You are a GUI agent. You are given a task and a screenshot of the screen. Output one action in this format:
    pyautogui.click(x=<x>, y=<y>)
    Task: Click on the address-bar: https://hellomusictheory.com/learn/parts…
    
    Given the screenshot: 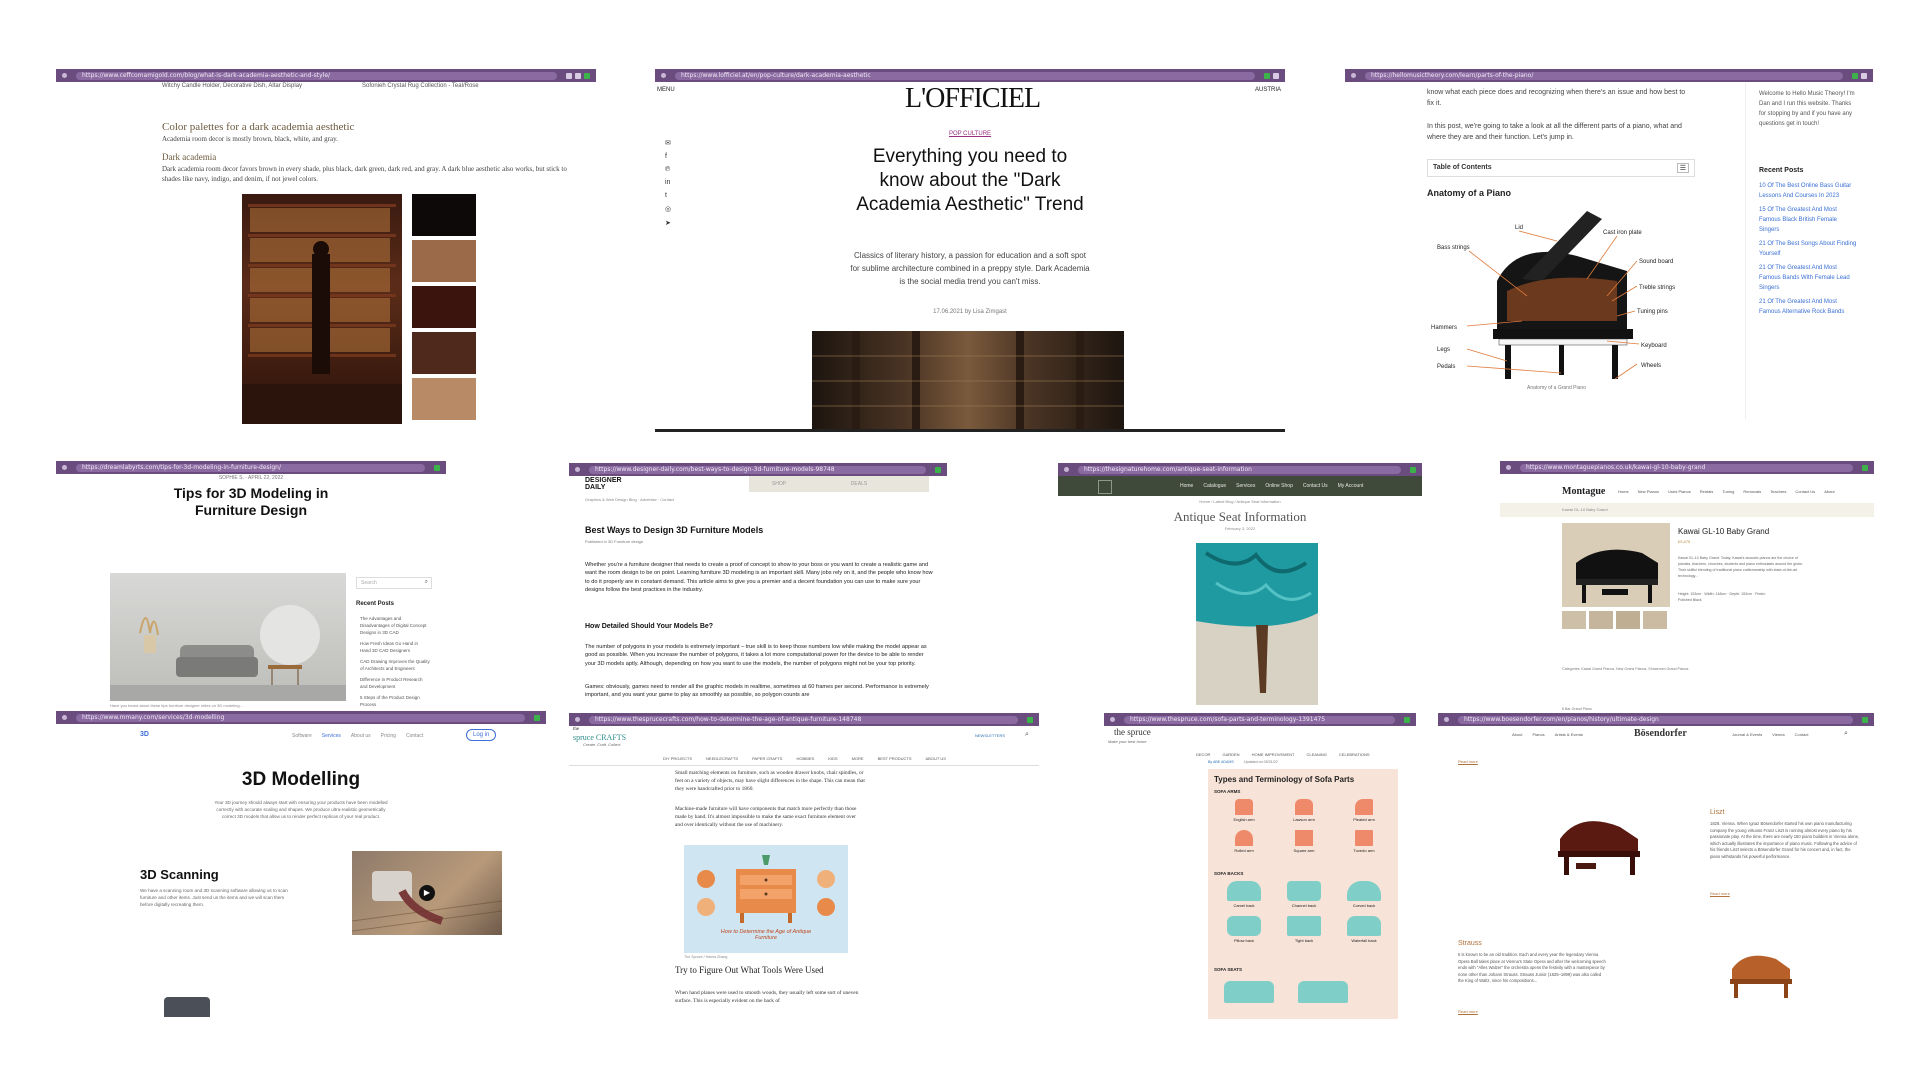 What is the action you would take?
    pyautogui.click(x=1604, y=75)
    